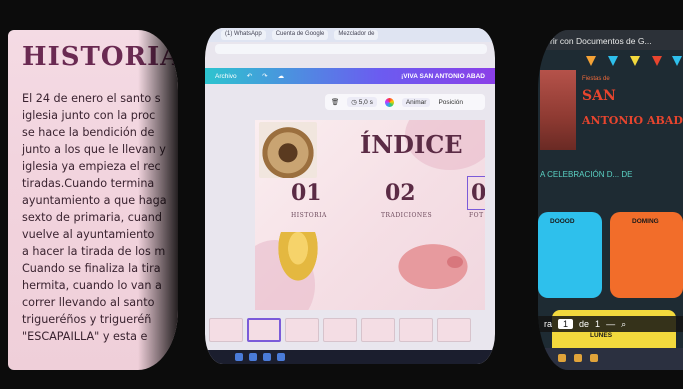 This screenshot has height=389, width=683. Describe the element at coordinates (596, 79) in the screenshot. I see `festival-label: Fiestas de` at that location.